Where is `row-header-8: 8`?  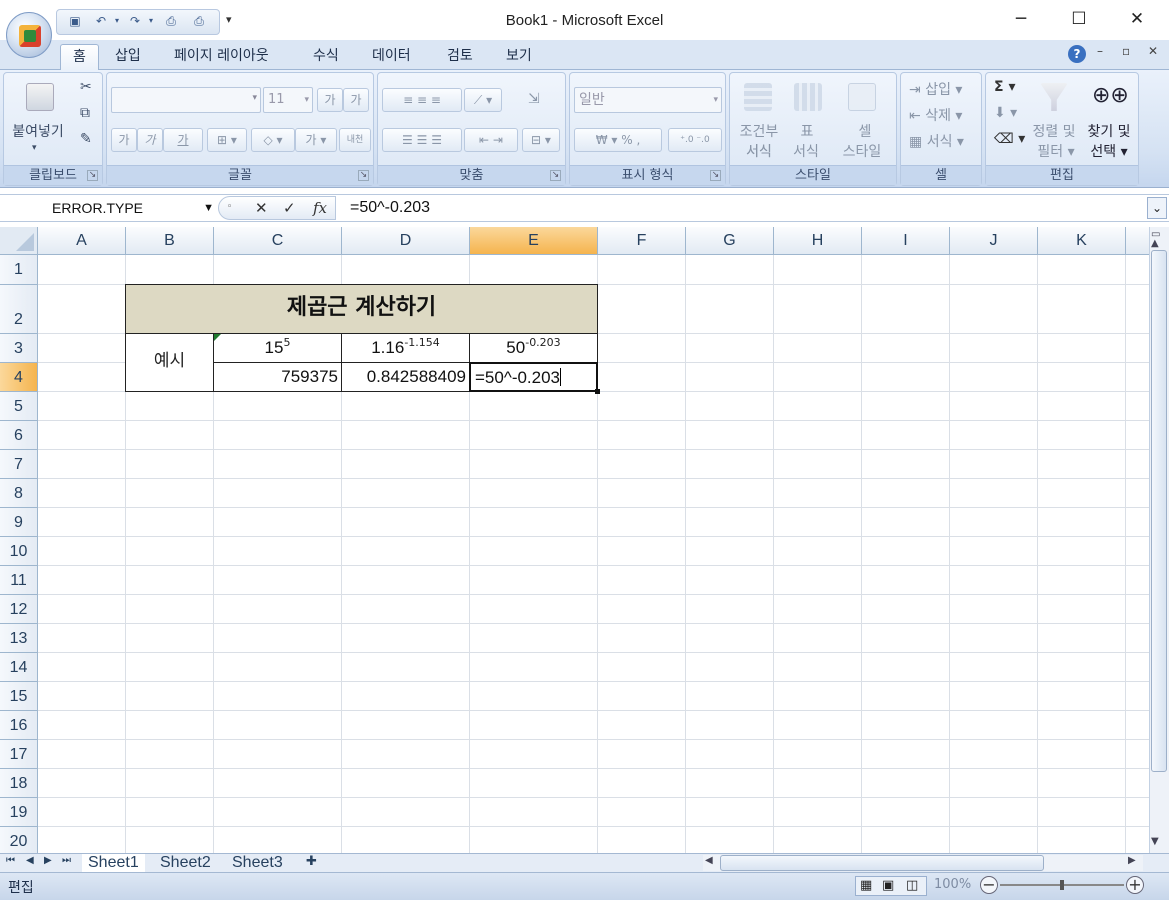
row-header-8: 8 is located at coordinates (19, 493).